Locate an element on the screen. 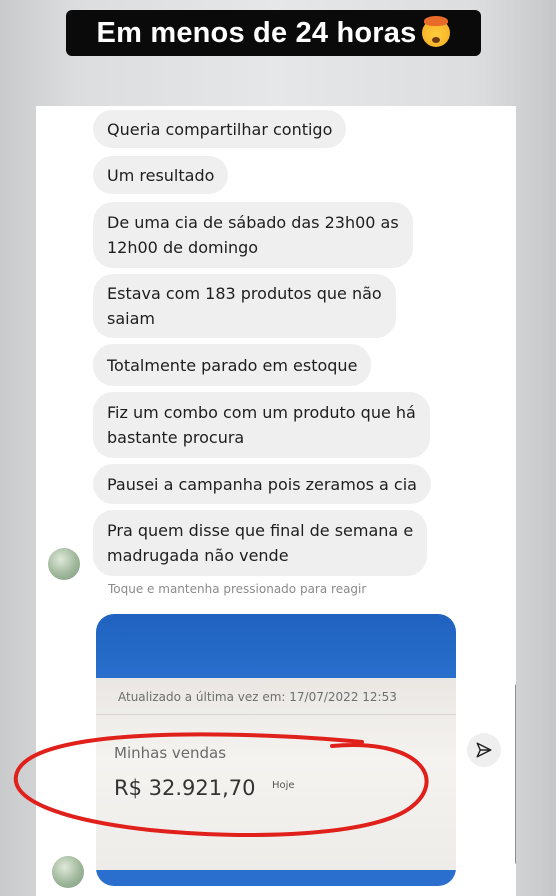  message-text: Um resultado is located at coordinates (161, 175).